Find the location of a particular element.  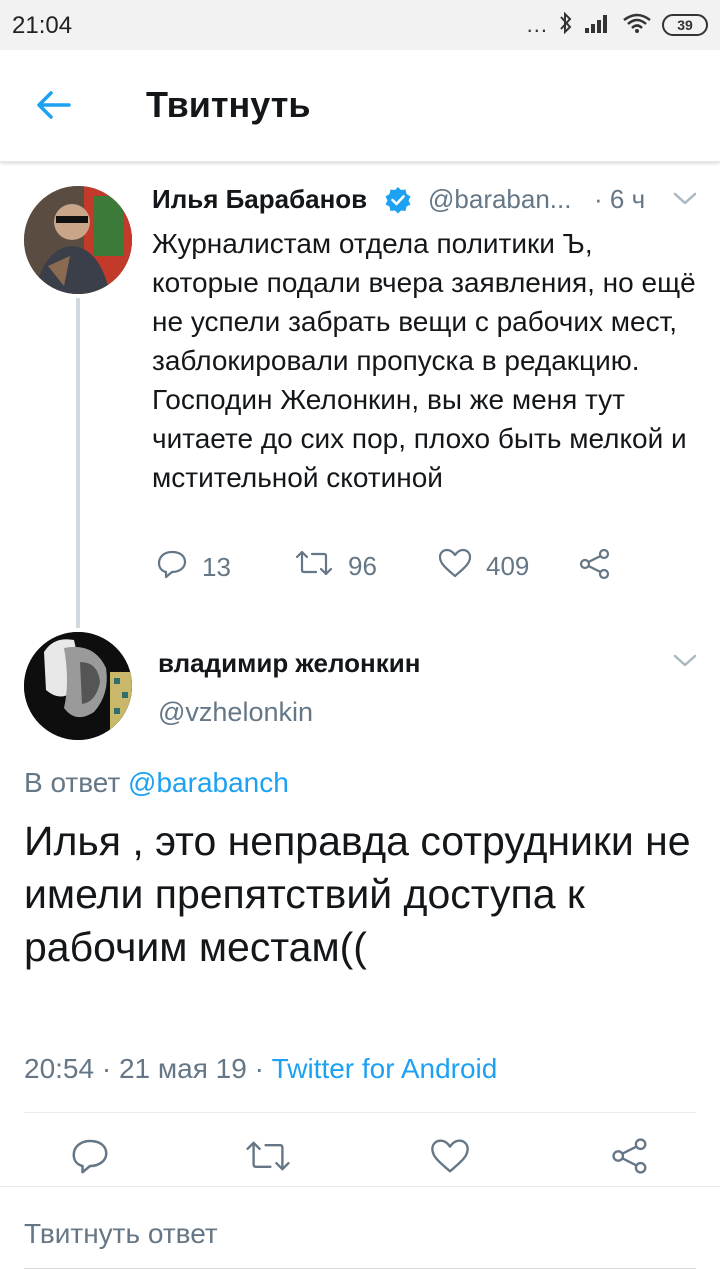

tweet-source-link: Twitter for Android is located at coordinates (385, 1068).